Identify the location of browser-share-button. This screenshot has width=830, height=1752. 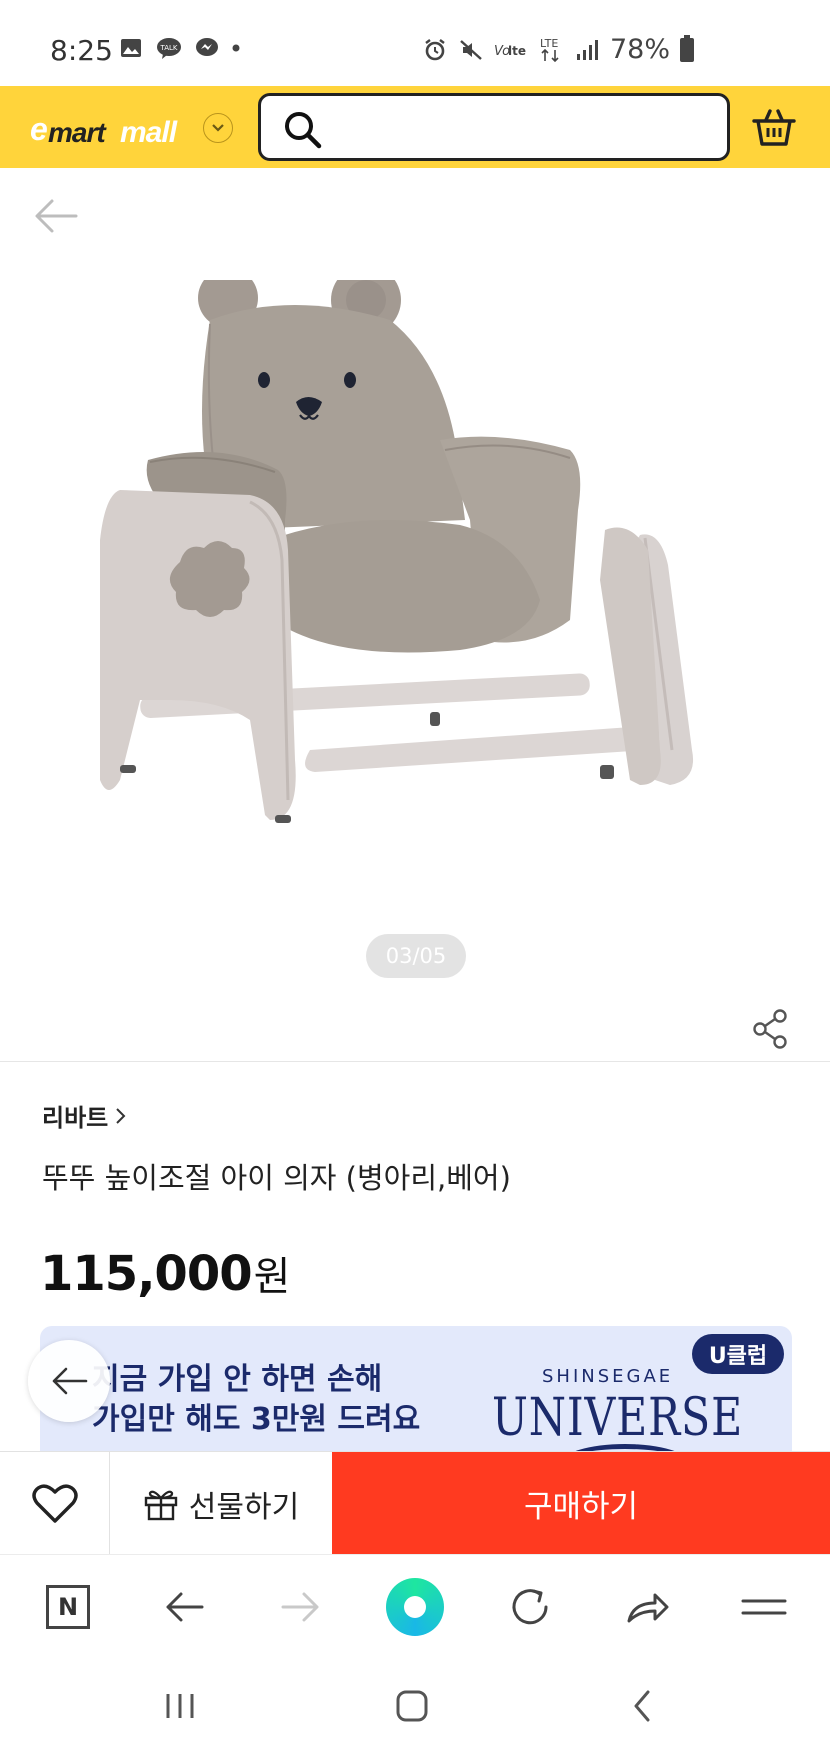
(648, 1607).